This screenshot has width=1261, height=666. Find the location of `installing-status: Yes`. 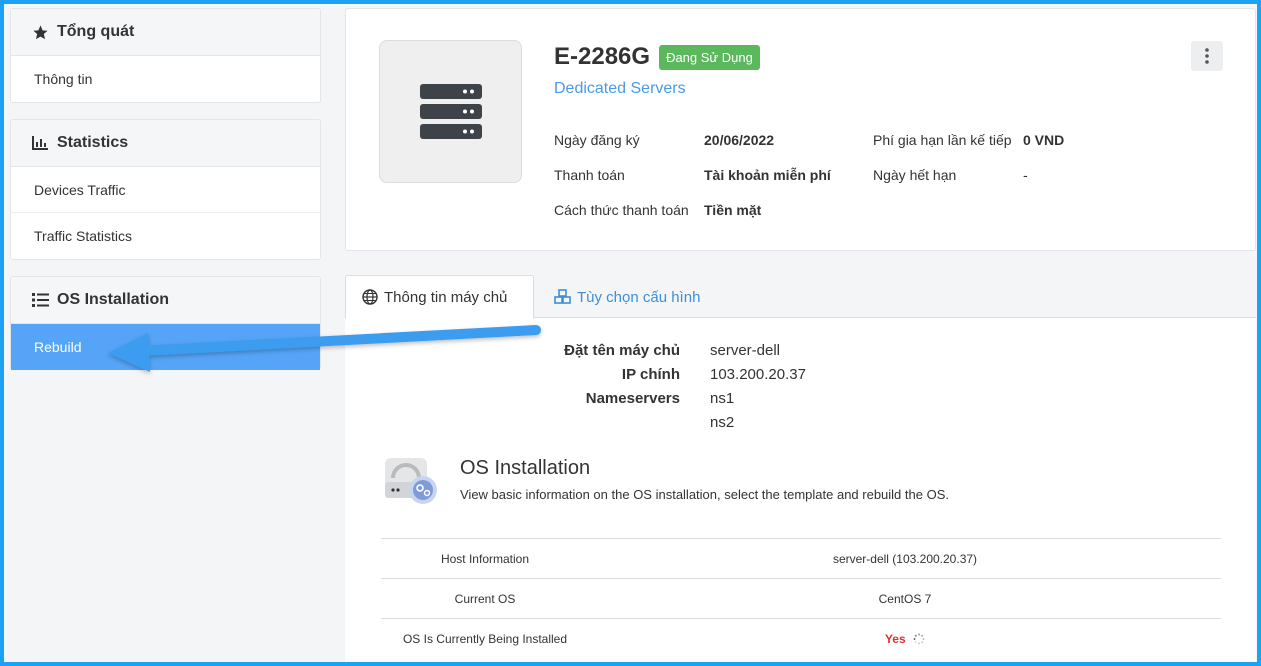

installing-status: Yes is located at coordinates (895, 638).